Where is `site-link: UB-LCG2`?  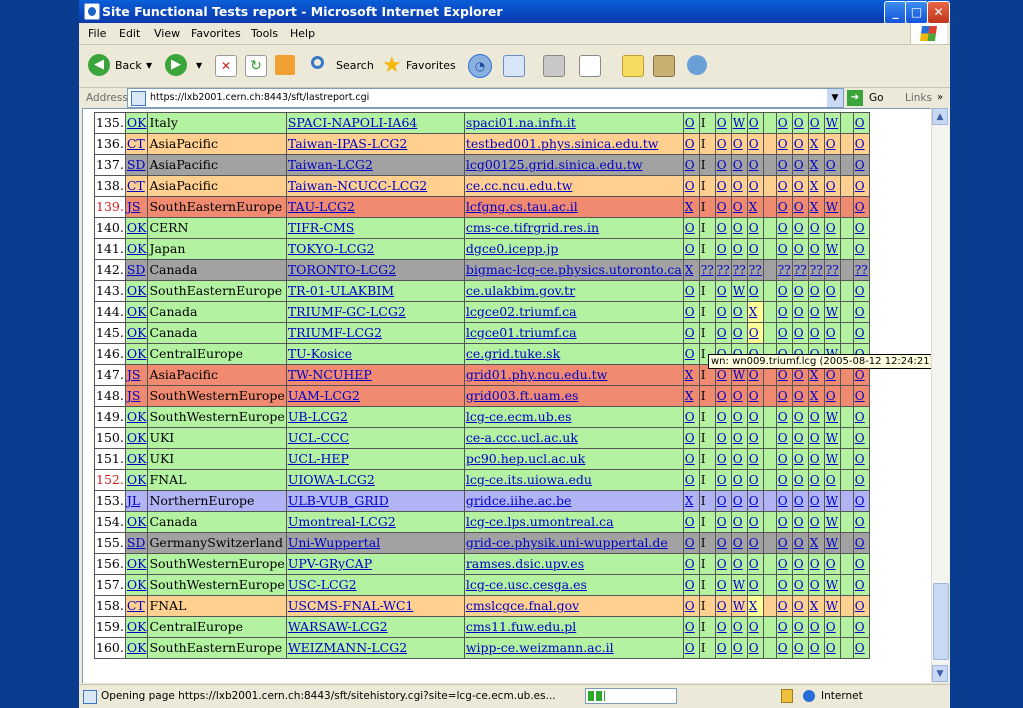 site-link: UB-LCG2 is located at coordinates (318, 416).